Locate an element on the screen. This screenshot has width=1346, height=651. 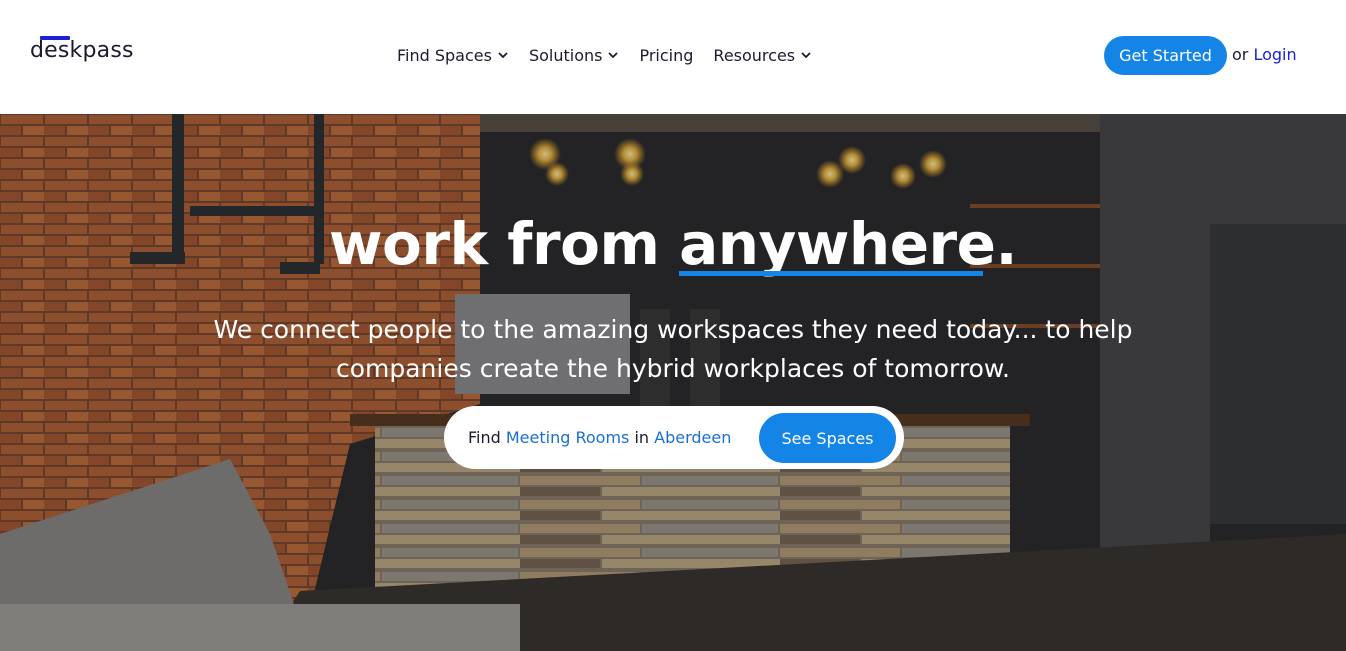
nav-find-spaces-label: Find Spaces is located at coordinates (444, 55).